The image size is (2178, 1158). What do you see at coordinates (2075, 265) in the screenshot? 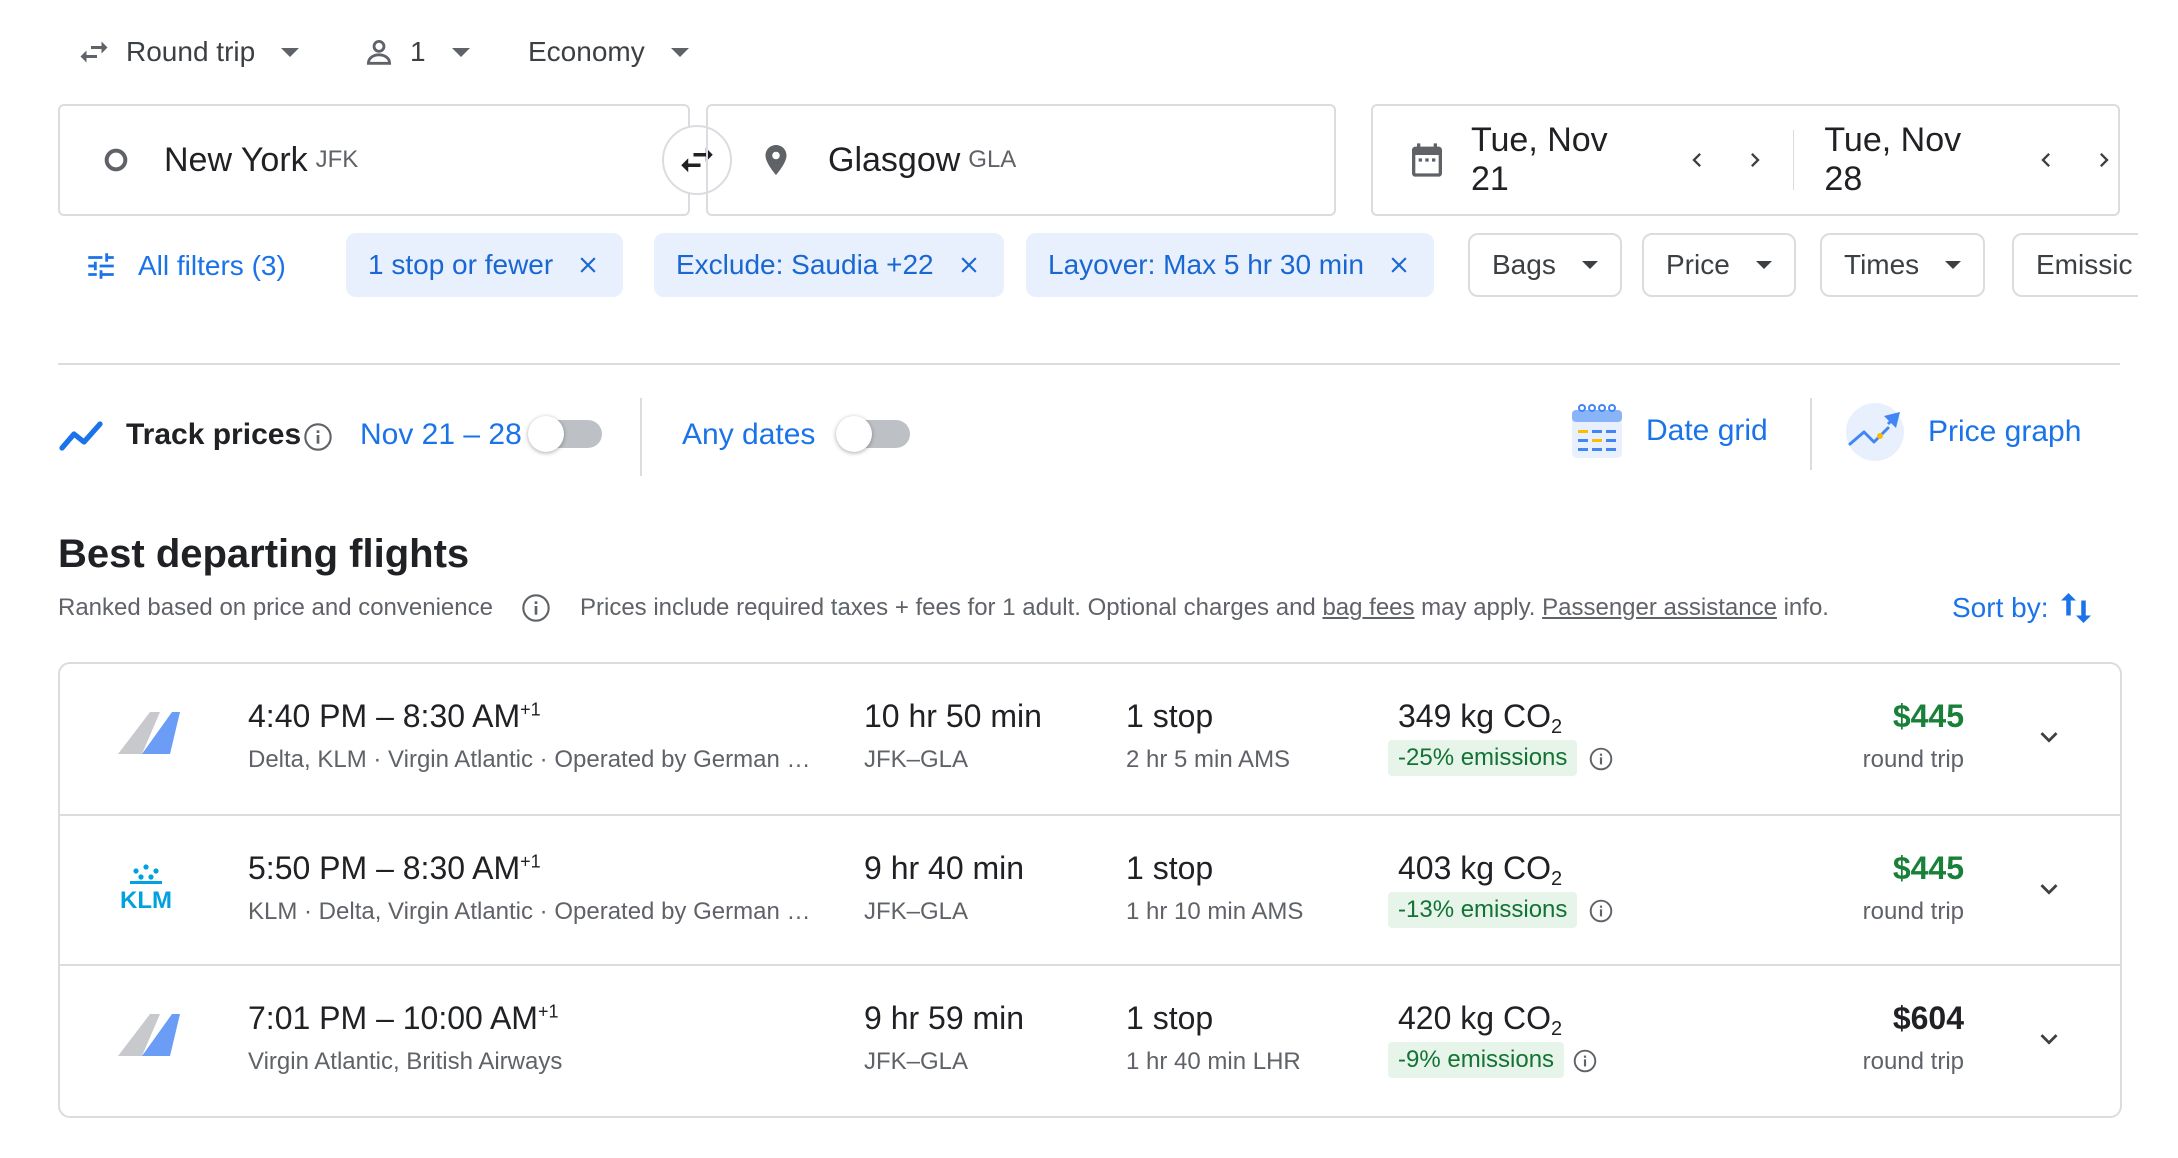
I see `filter-emissions-dropdown: Emissic` at bounding box center [2075, 265].